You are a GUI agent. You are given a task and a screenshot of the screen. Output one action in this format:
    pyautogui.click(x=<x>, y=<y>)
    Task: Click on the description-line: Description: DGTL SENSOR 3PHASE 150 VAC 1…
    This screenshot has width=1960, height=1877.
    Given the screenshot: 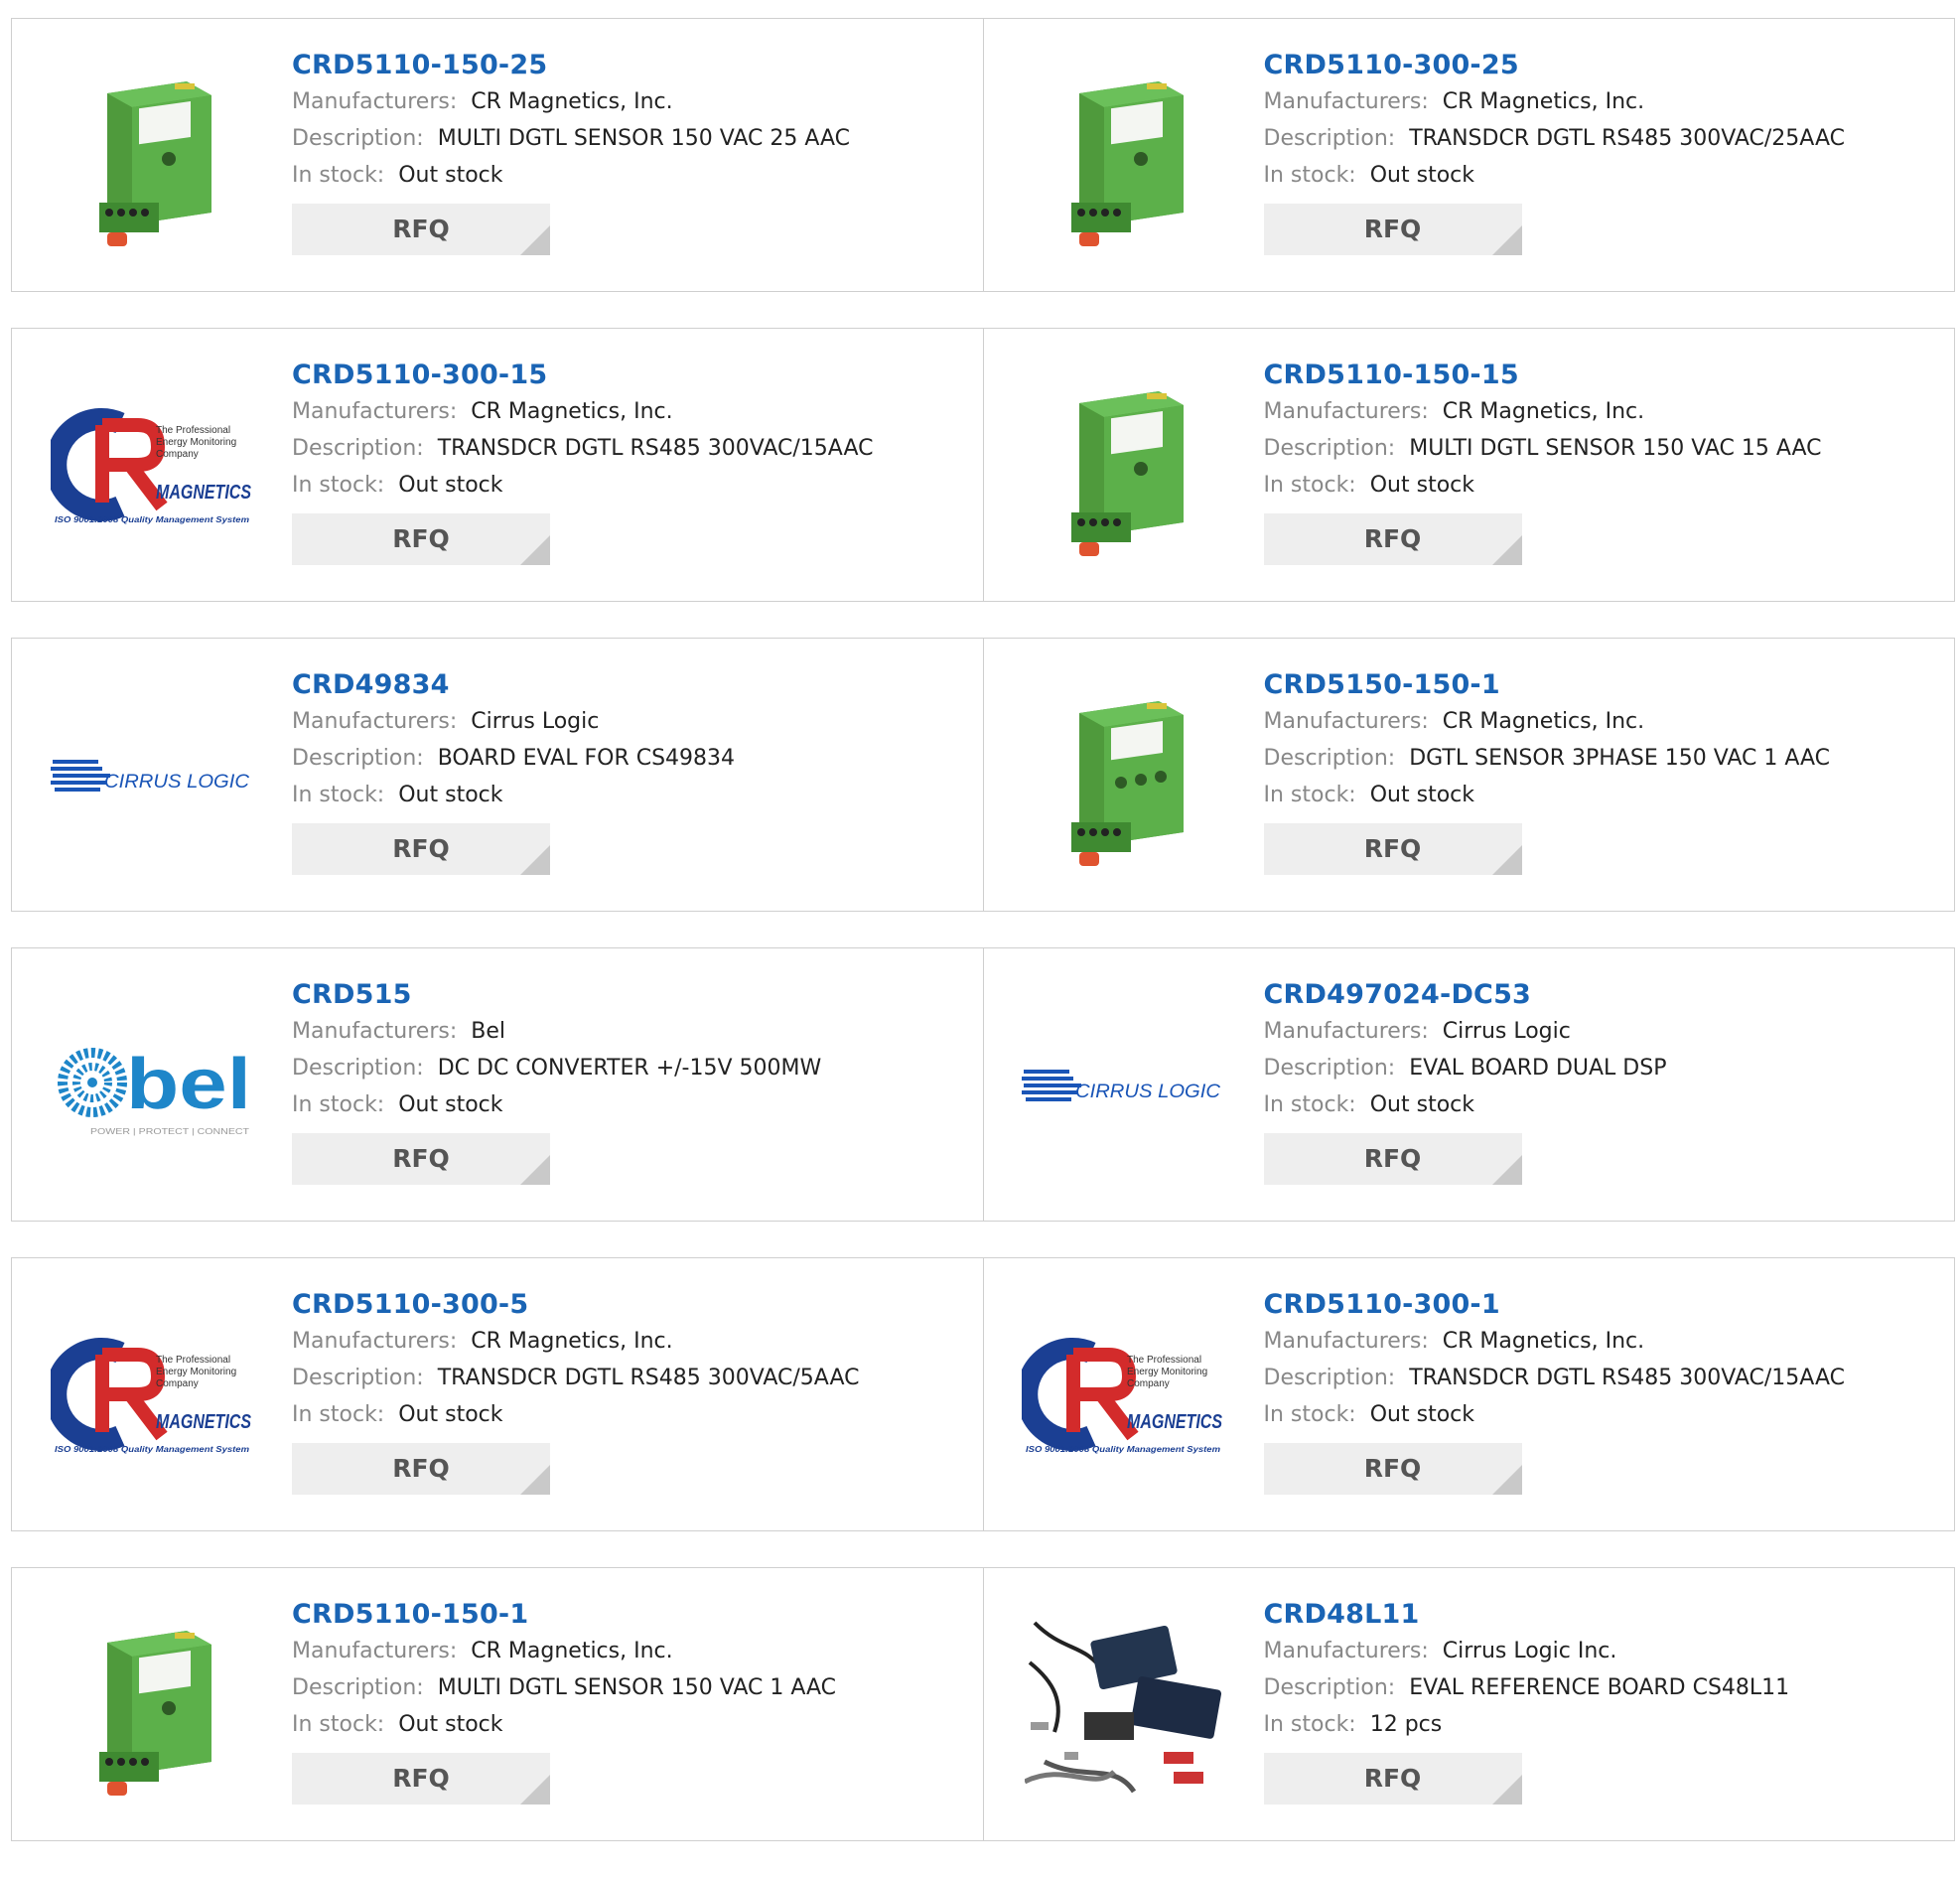 What is the action you would take?
    pyautogui.click(x=1547, y=758)
    